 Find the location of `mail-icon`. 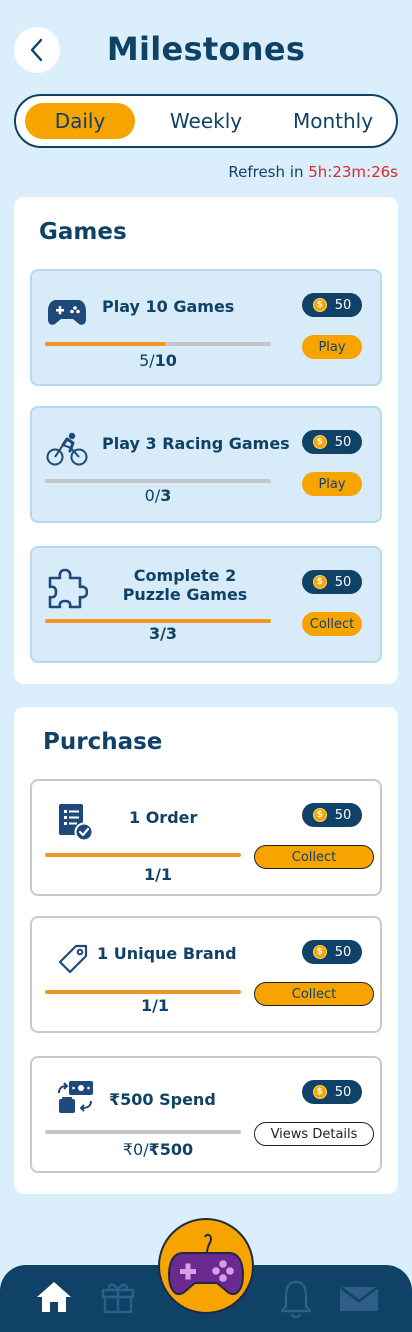

mail-icon is located at coordinates (359, 1298).